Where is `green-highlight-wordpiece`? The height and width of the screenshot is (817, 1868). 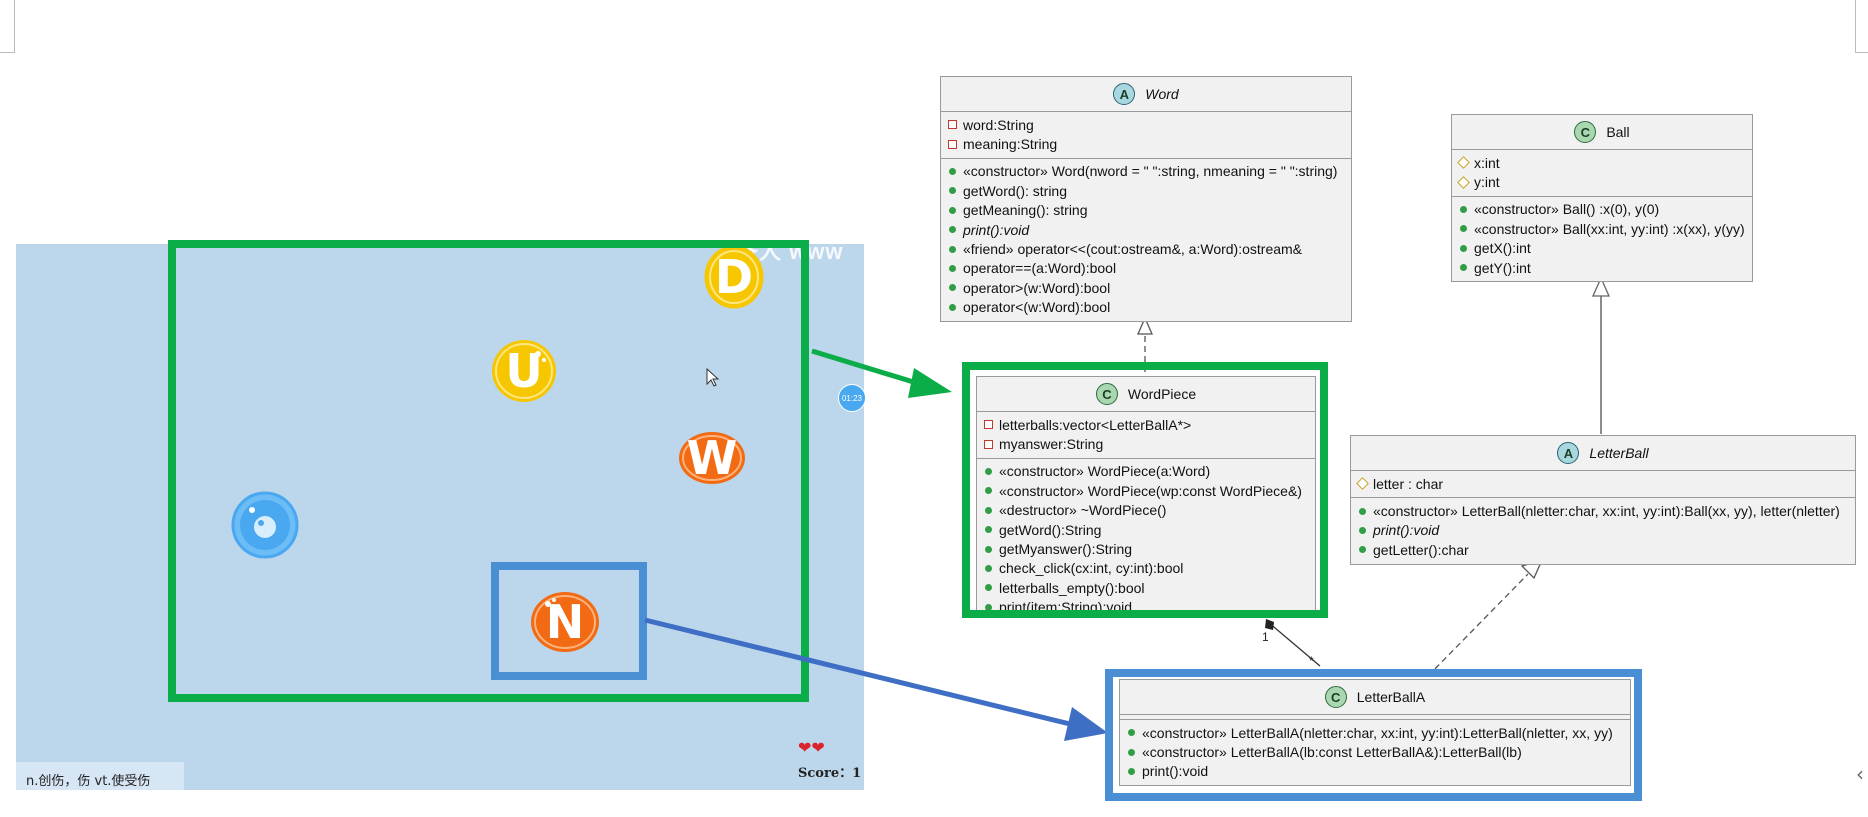
green-highlight-wordpiece is located at coordinates (1145, 490).